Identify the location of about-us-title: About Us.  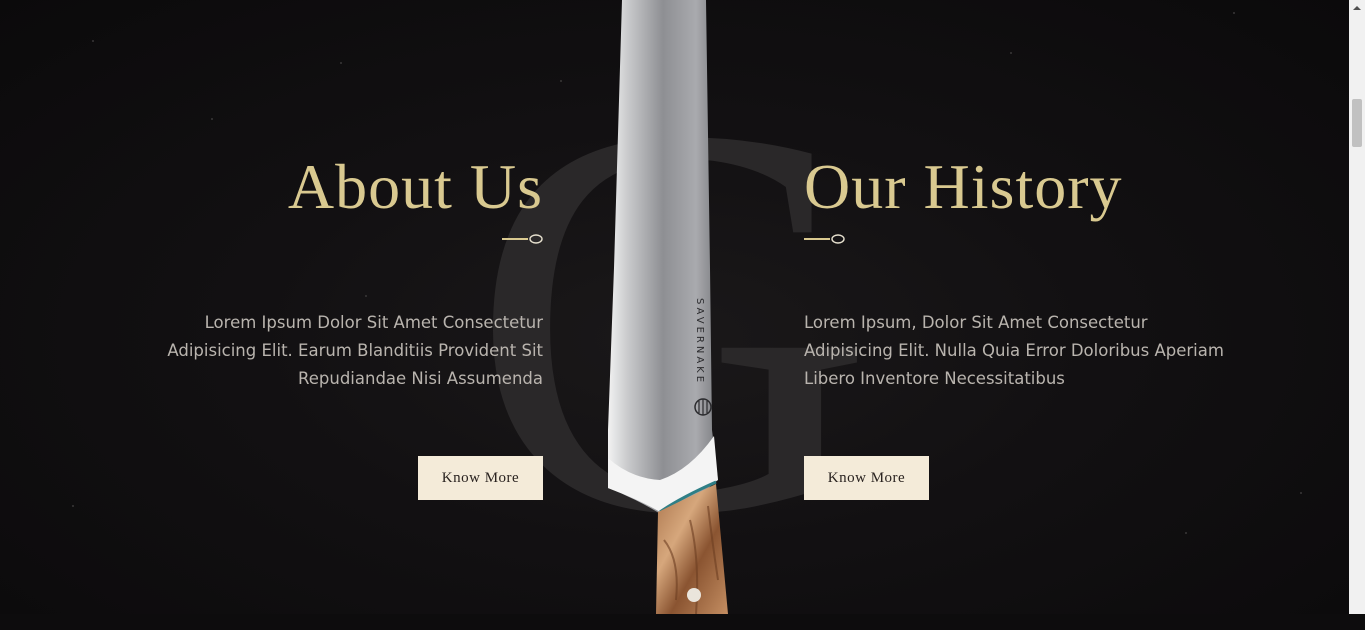
(415, 186).